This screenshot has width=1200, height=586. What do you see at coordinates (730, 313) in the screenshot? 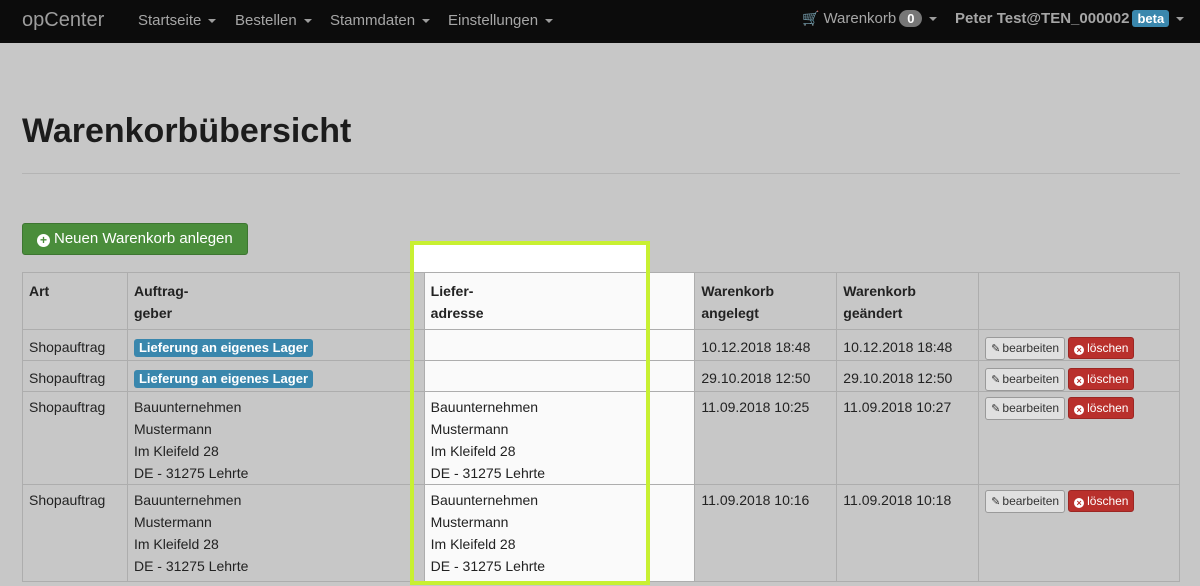
I see `header-angelegt-line2: angelegt` at bounding box center [730, 313].